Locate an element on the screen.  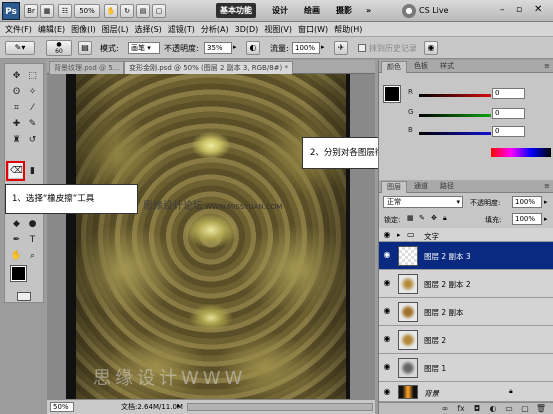
lock-position-icon: ✥ is located at coordinates (434, 218).